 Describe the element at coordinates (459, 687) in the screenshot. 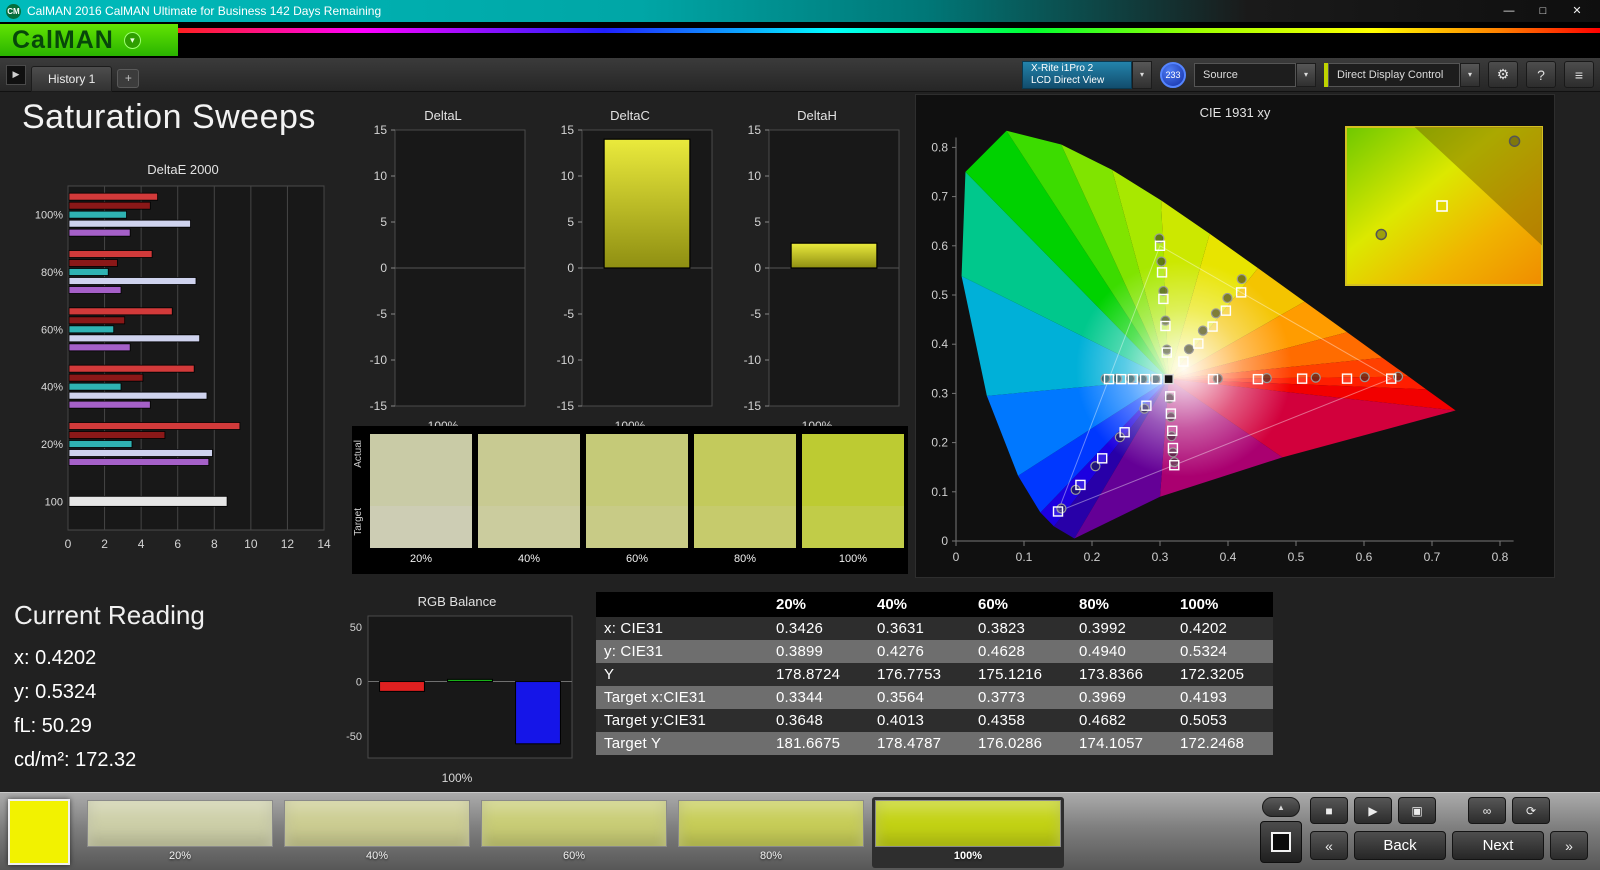

I see `rgb-balance-plot: 50 0 -50` at that location.